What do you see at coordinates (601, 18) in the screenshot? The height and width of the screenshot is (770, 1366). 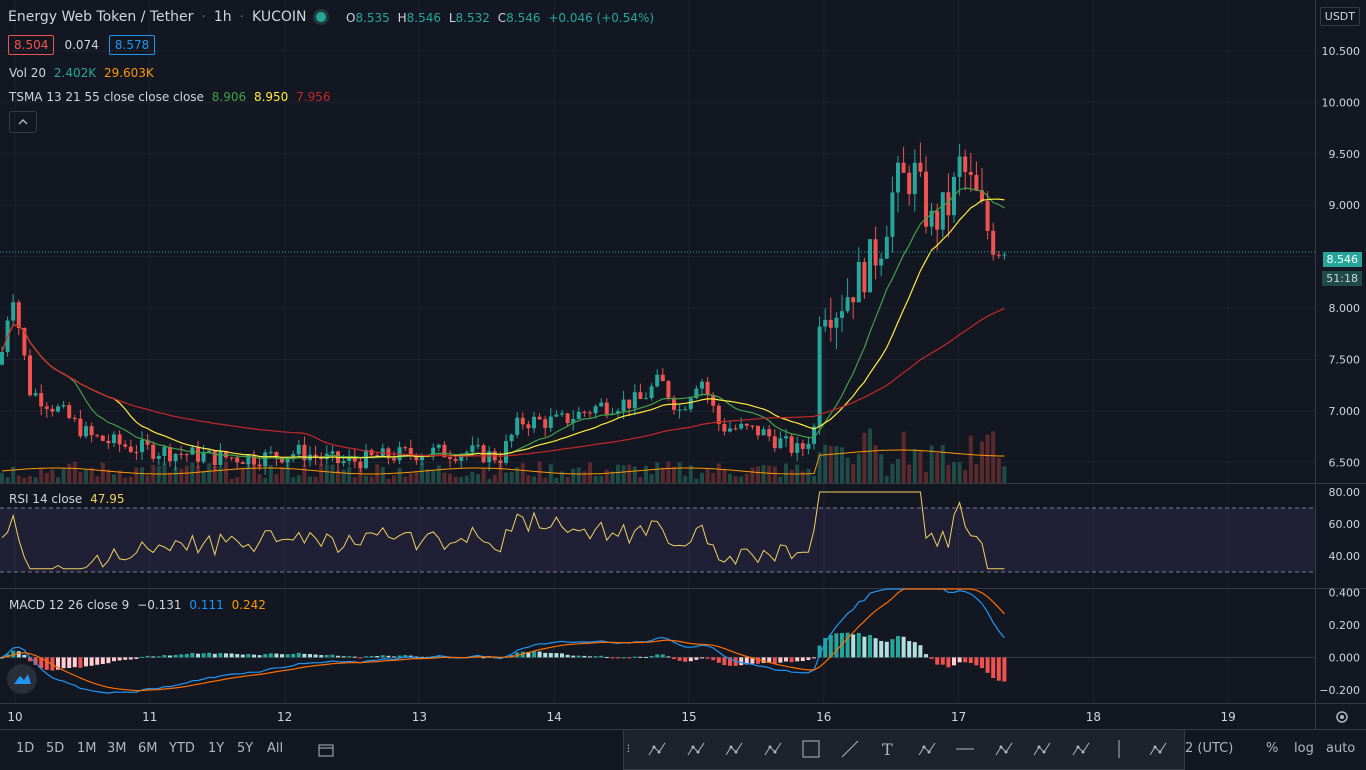 I see `change-value: +0.046 (+0.54%)` at bounding box center [601, 18].